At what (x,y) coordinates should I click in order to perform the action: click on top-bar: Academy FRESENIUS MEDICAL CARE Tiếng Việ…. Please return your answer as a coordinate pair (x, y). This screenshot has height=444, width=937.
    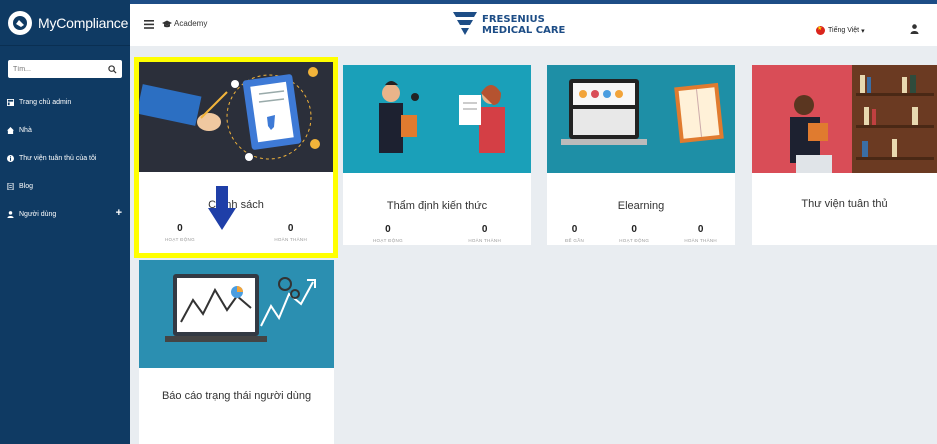
    Looking at the image, I should click on (533, 23).